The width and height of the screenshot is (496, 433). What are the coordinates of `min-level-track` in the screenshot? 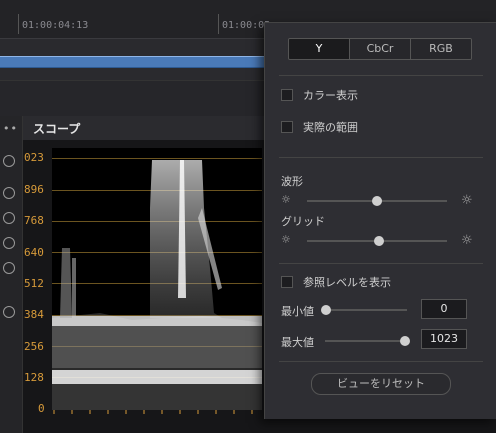 It's located at (366, 310).